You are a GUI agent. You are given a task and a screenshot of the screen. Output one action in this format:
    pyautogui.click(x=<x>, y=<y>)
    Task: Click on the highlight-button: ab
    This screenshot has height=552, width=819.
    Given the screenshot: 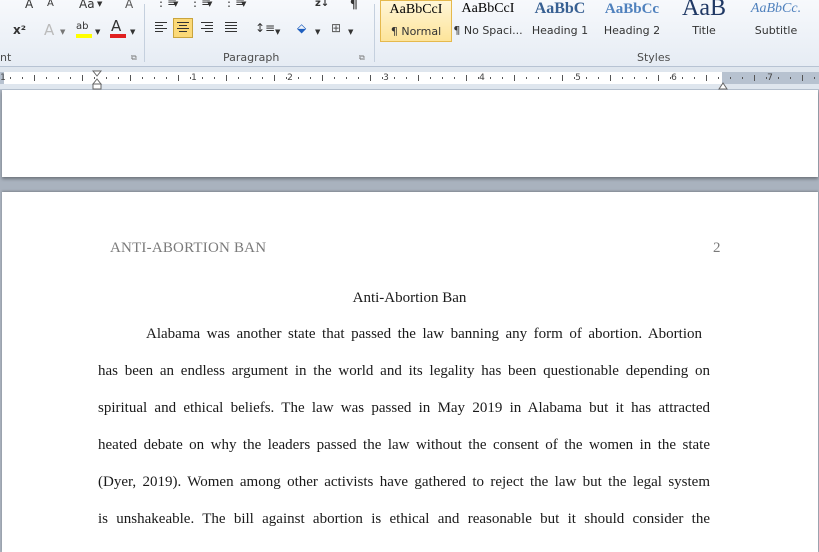 What is the action you would take?
    pyautogui.click(x=82, y=27)
    